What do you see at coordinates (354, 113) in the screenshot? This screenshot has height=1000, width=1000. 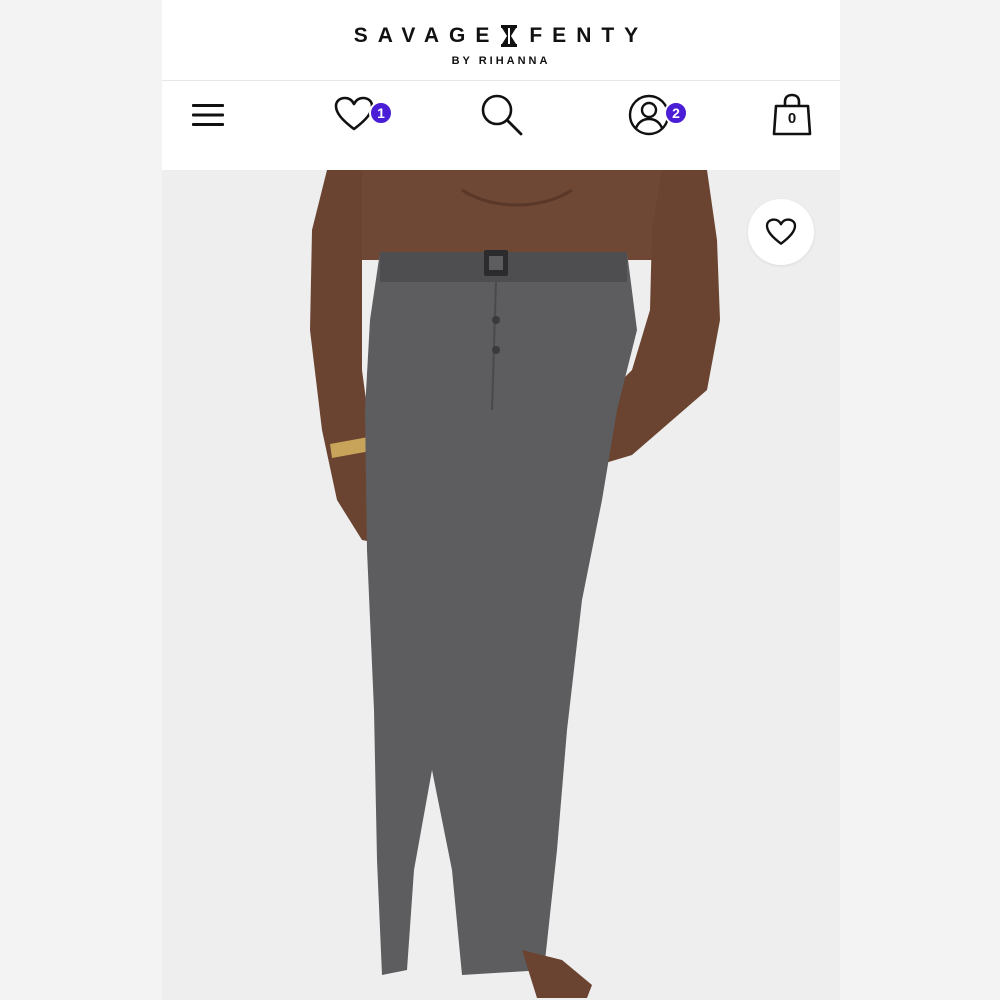 I see `heart-icon` at bounding box center [354, 113].